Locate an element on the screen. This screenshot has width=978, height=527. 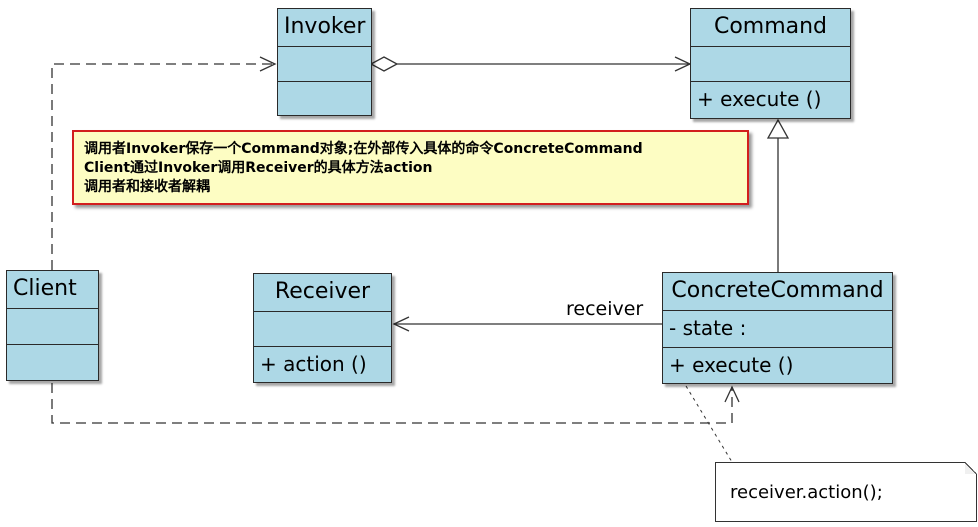
class-command-attributes is located at coordinates (770, 64).